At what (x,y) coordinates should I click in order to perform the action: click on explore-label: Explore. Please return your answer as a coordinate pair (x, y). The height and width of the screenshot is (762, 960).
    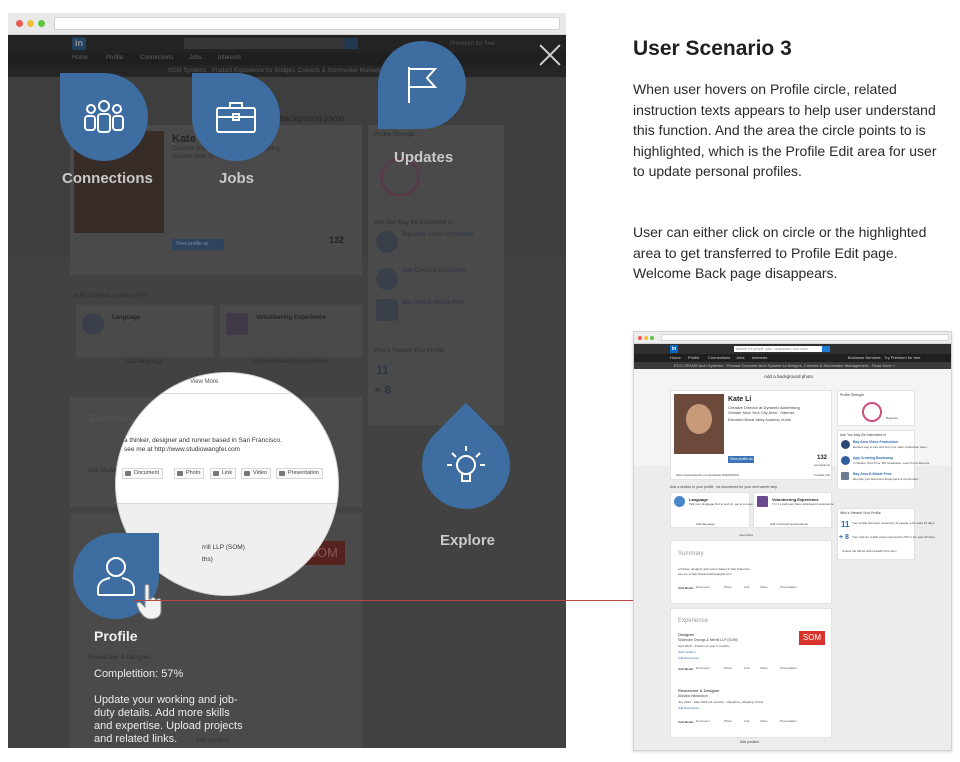
    Looking at the image, I should click on (467, 540).